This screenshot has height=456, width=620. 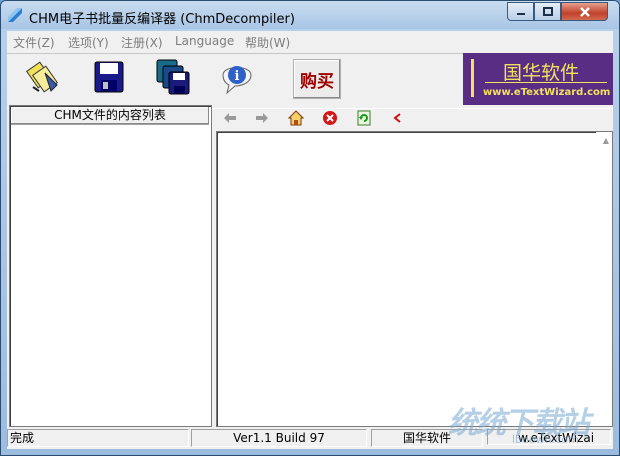 I want to click on status-version: Ver1.1 Build 97, so click(x=279, y=438).